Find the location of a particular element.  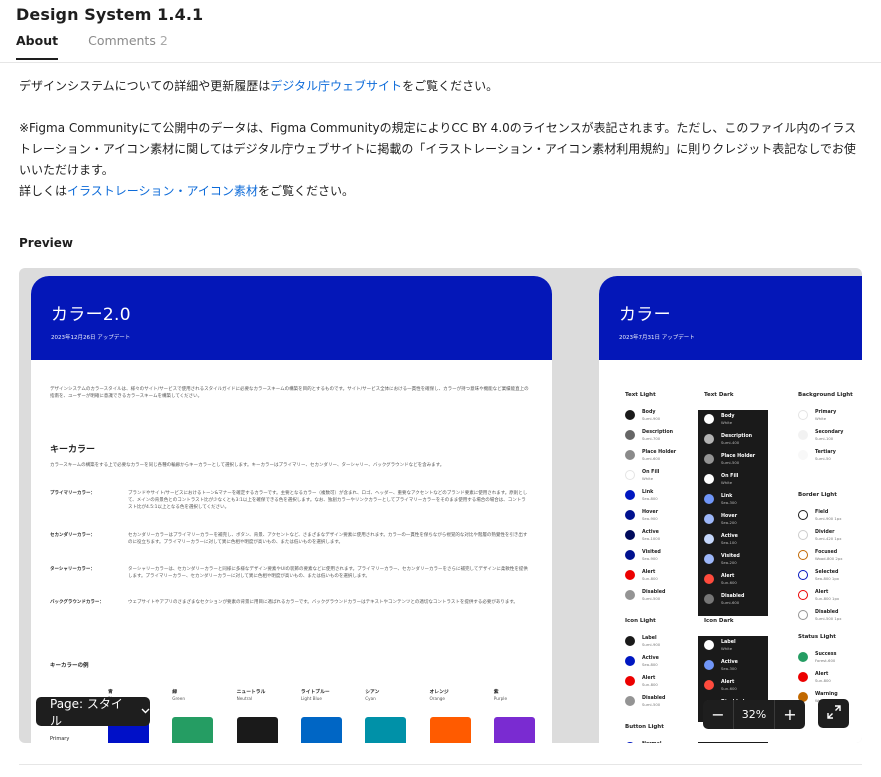

illustration-icon-link: イラストレーション・アイコン素材 is located at coordinates (162, 191).